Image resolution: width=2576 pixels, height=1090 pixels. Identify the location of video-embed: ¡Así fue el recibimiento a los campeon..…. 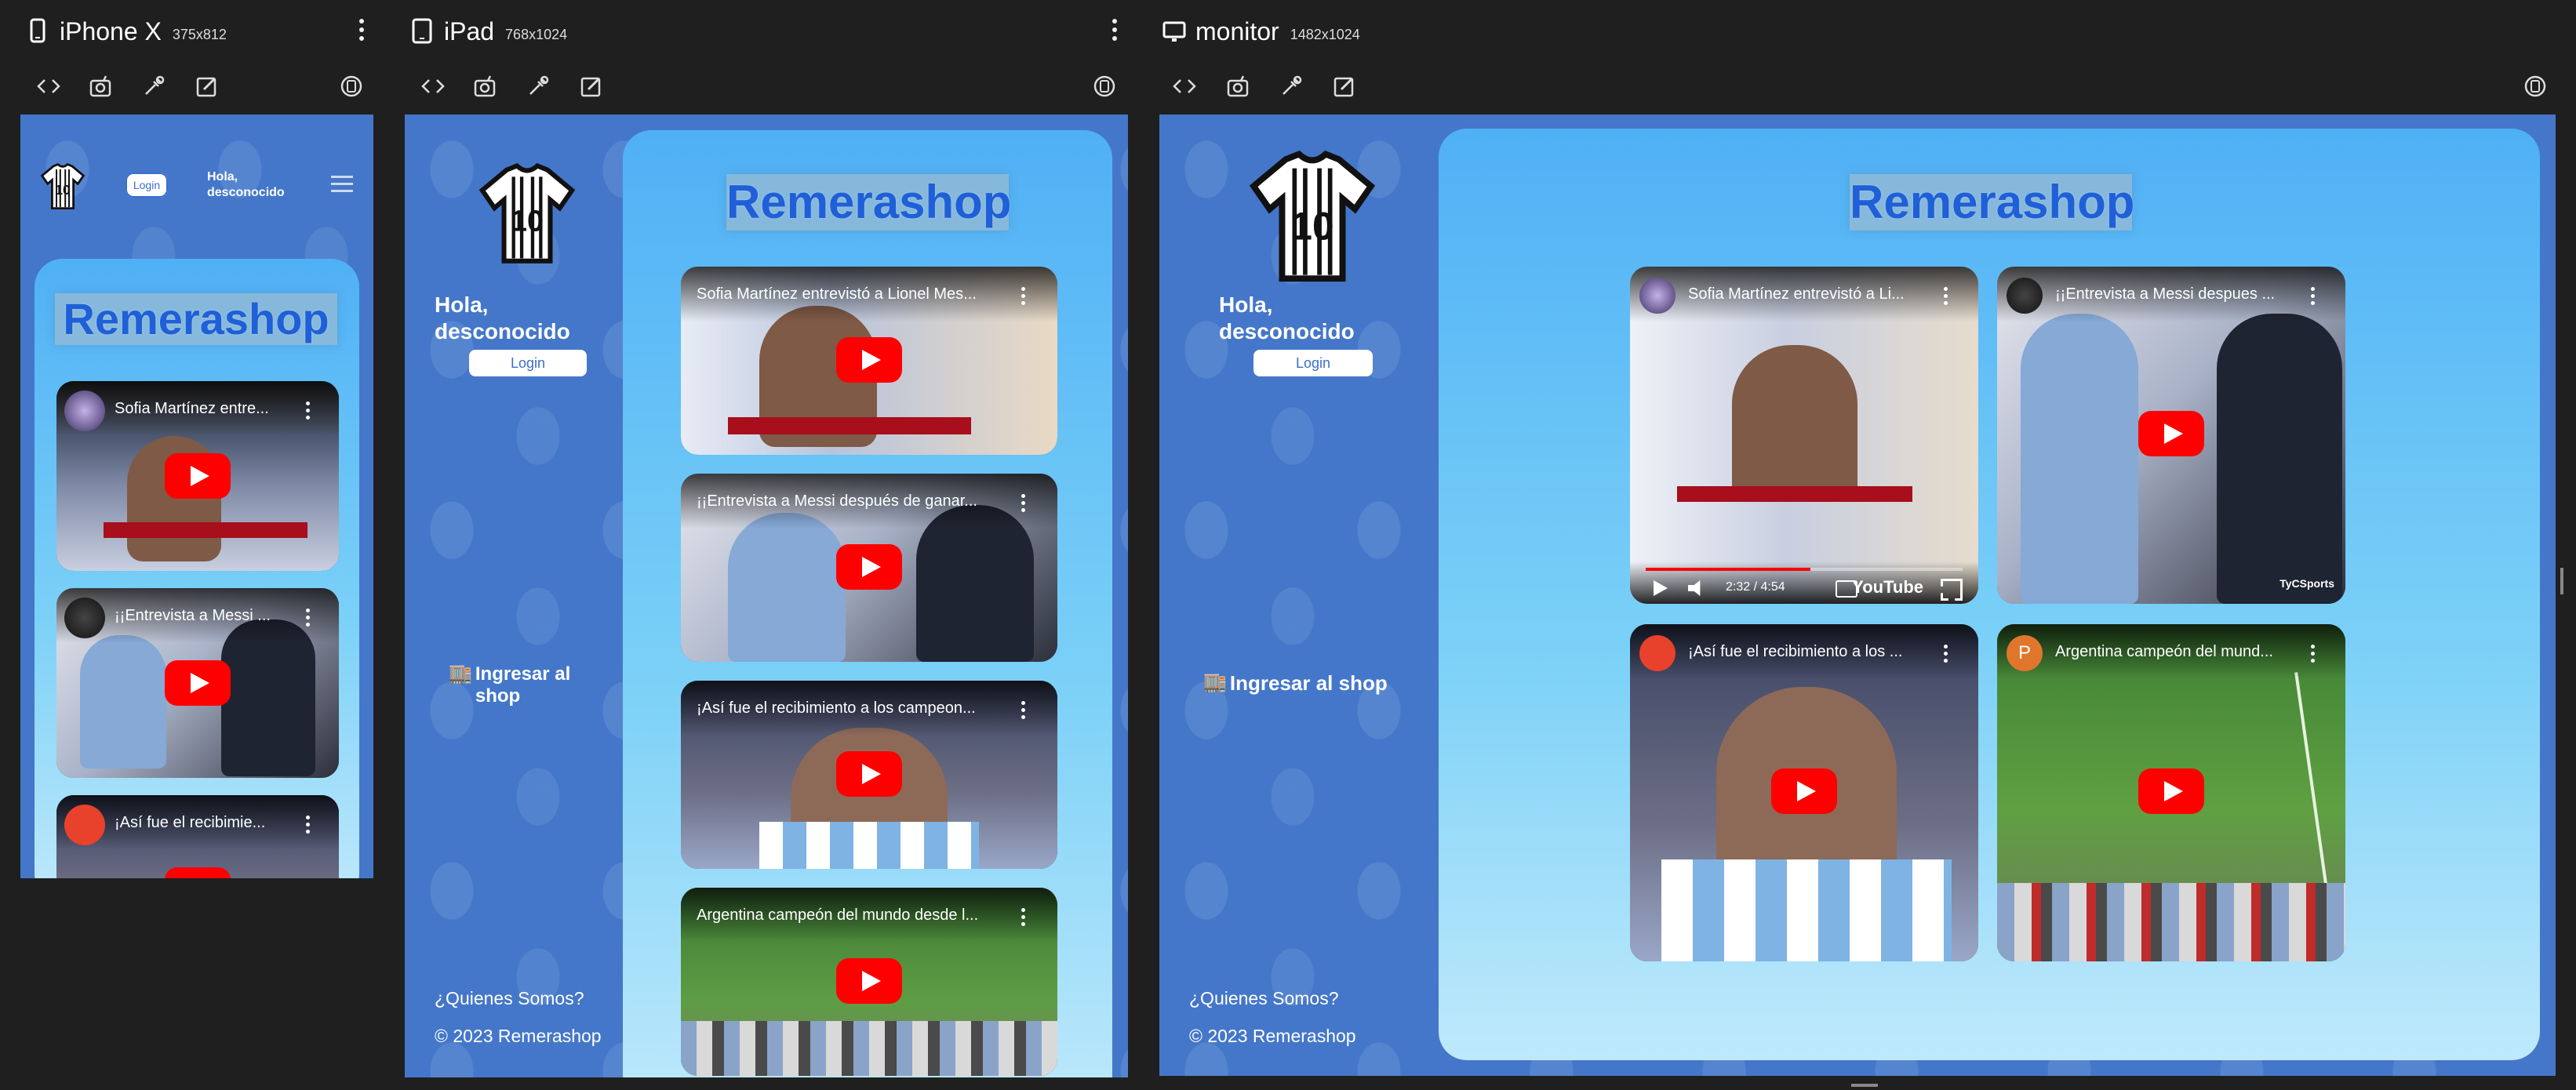
(869, 775).